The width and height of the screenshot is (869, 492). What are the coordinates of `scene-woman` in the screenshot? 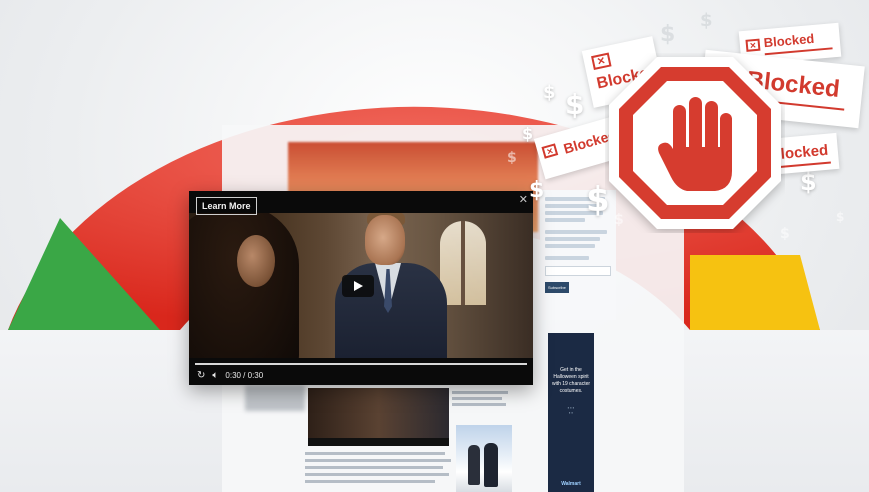 It's located at (244, 285).